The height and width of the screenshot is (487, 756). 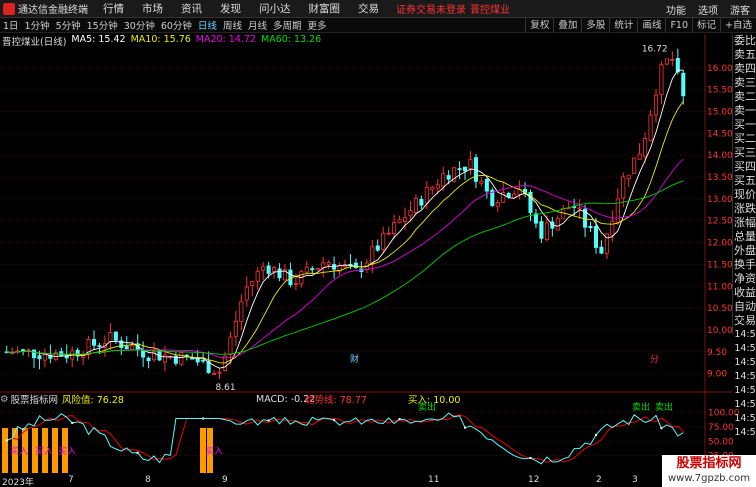 What do you see at coordinates (4, 399) in the screenshot?
I see `gear-icon: ⚙` at bounding box center [4, 399].